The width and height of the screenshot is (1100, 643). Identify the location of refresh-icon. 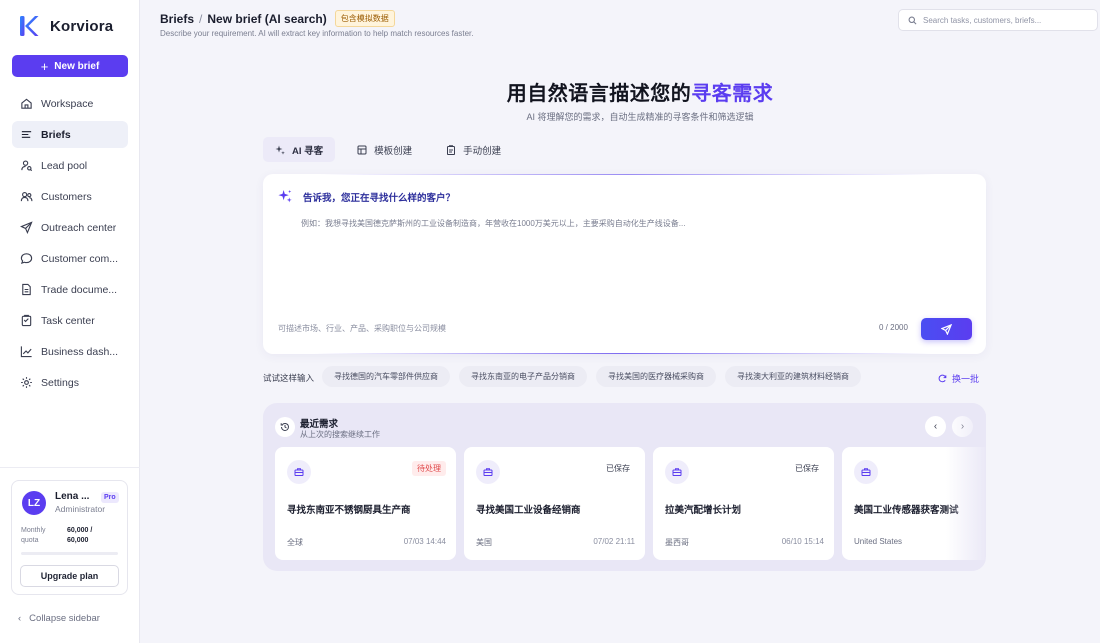
(942, 378).